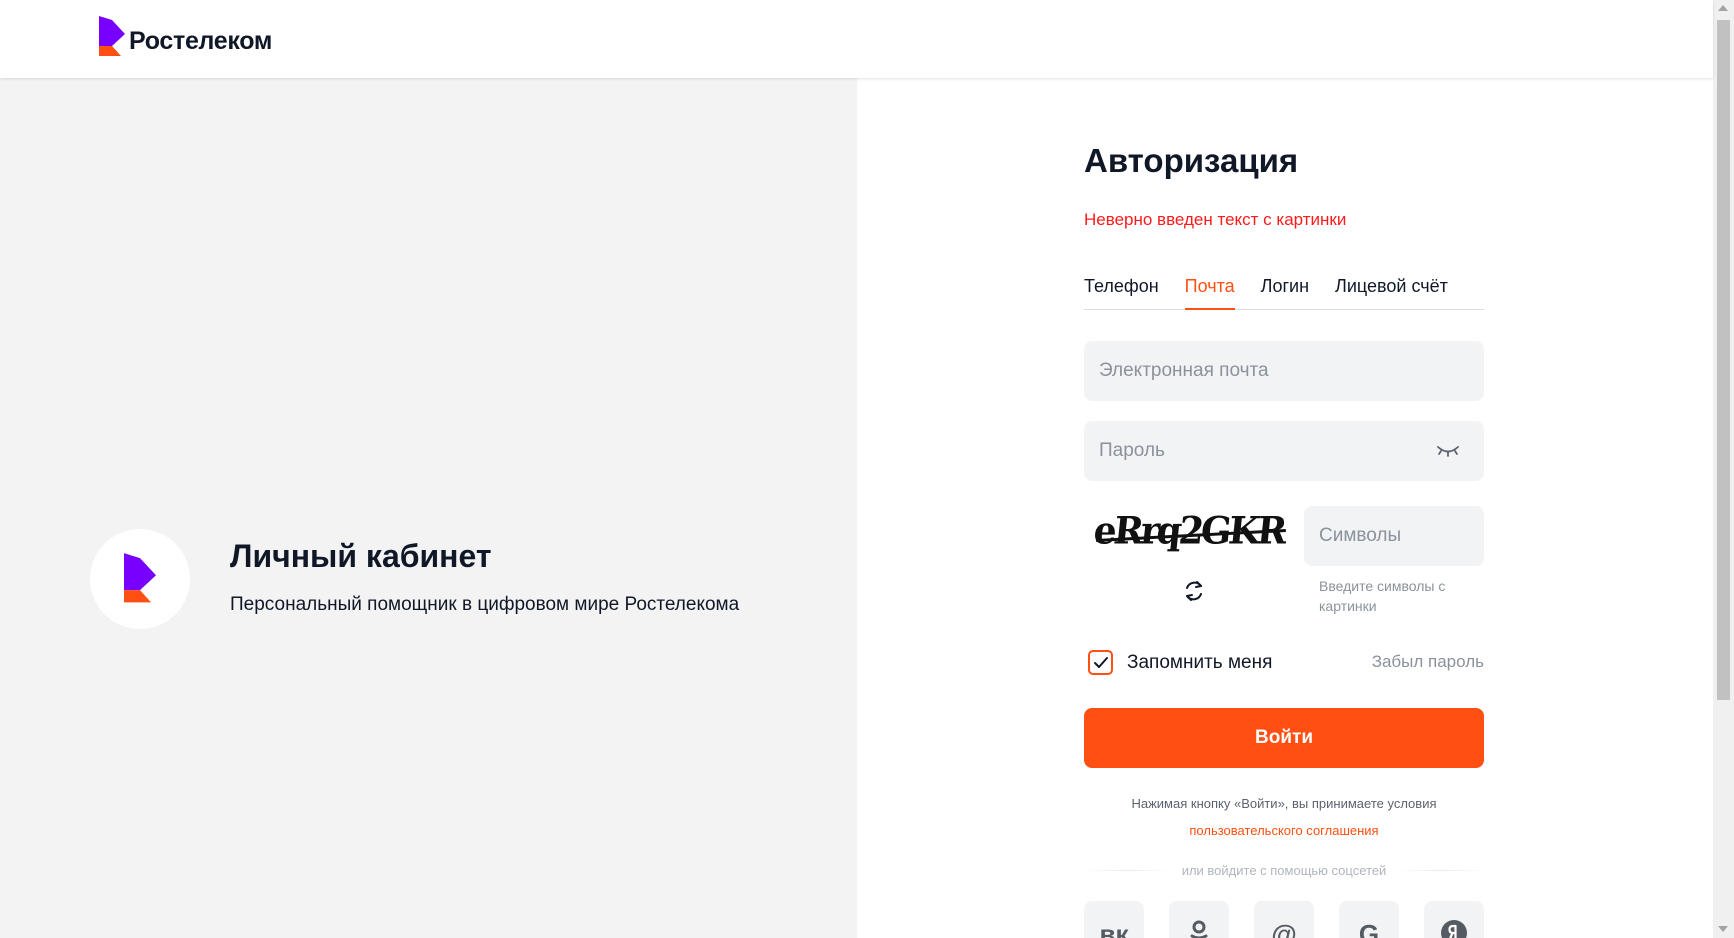  I want to click on social-login-buttons: вк @ G, so click(1284, 919).